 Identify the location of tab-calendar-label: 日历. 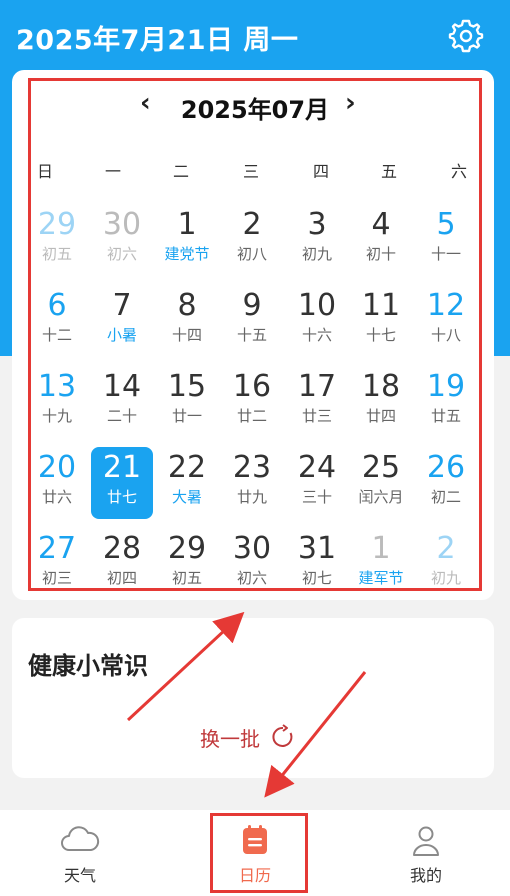
(254, 875).